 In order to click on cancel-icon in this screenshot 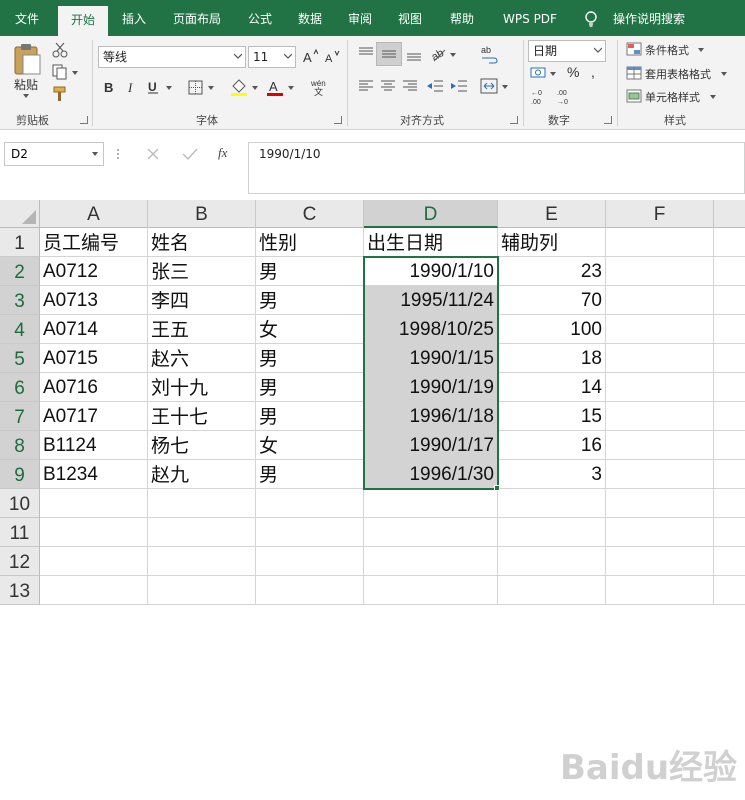, I will do `click(153, 154)`.